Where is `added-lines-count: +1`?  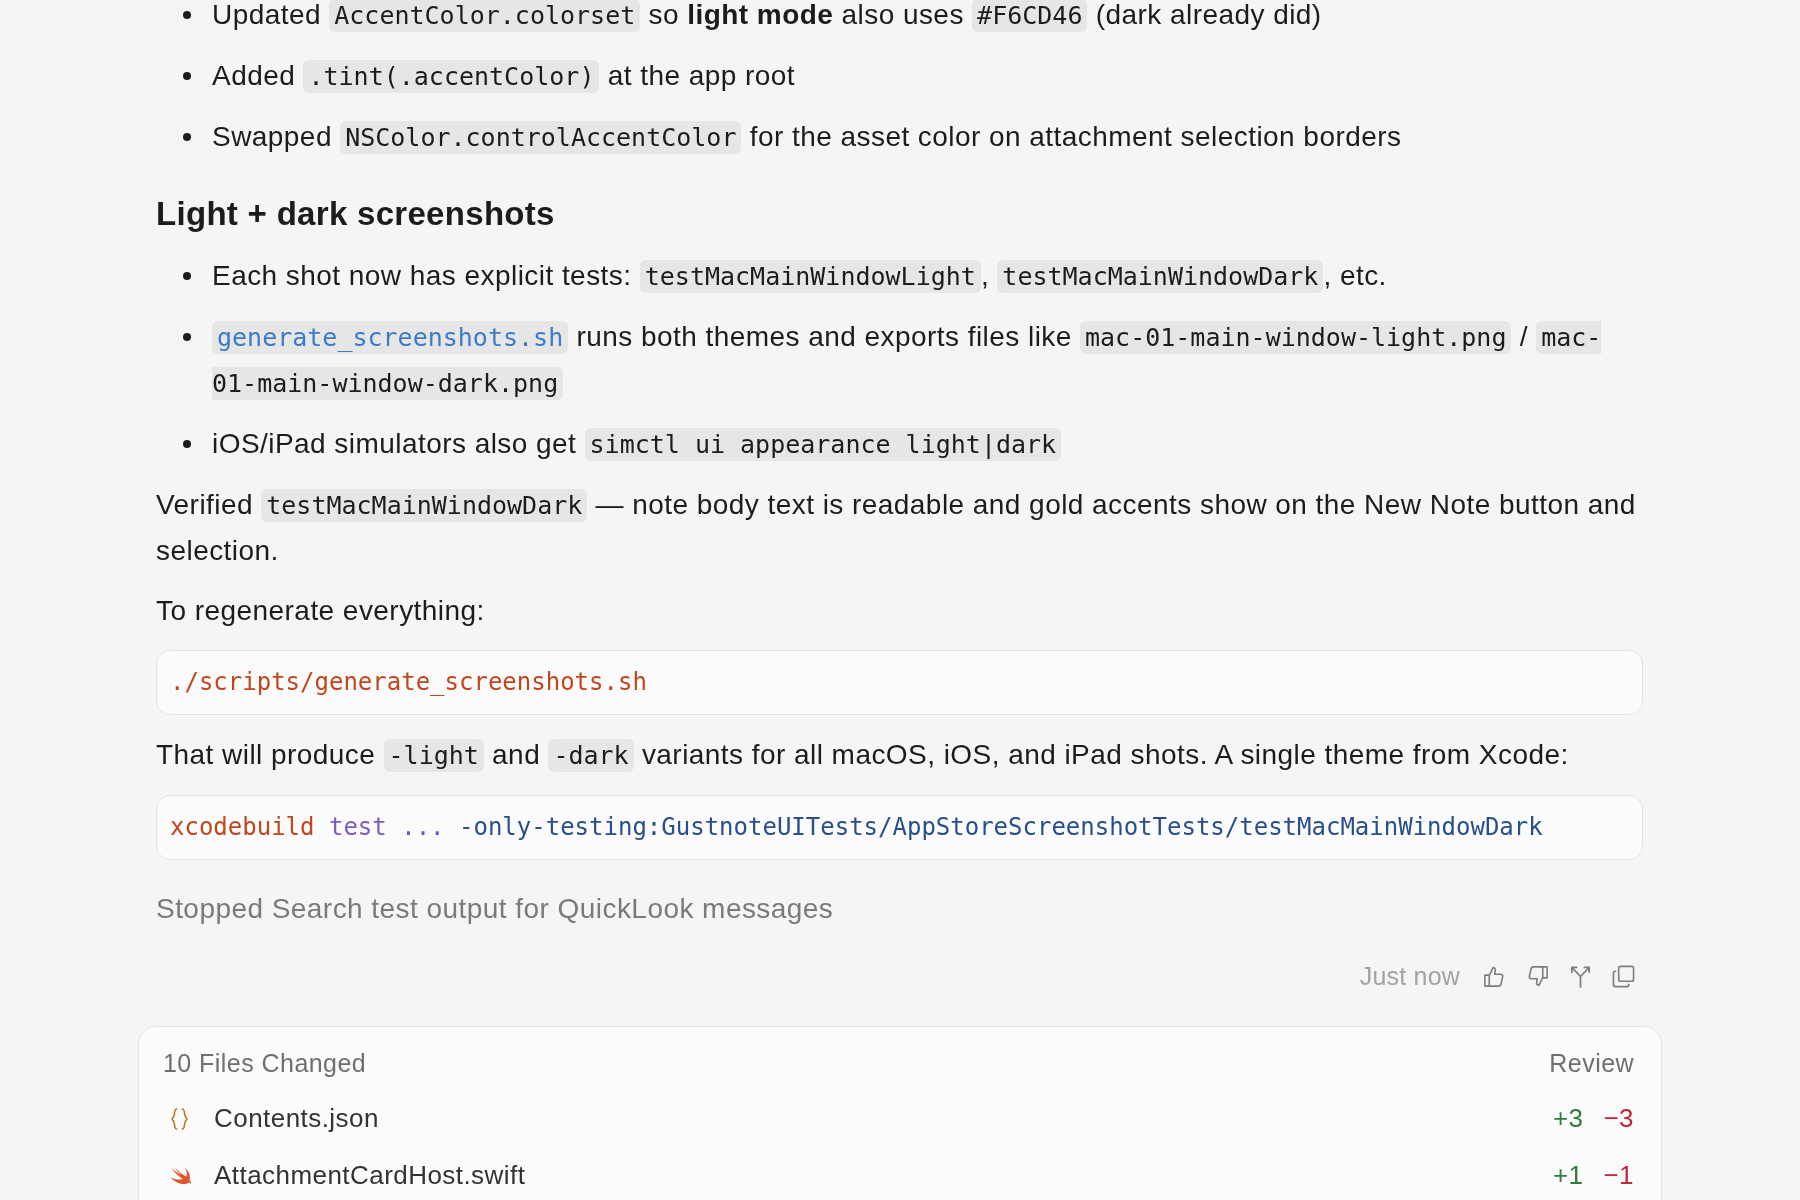
added-lines-count: +1 is located at coordinates (1568, 1175).